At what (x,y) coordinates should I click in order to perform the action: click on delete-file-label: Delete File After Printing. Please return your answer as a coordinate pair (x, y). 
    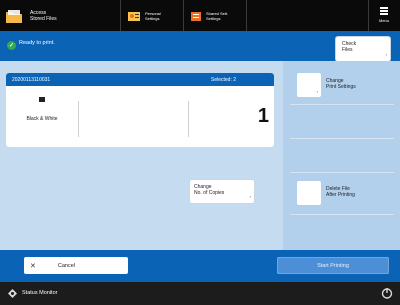
    Looking at the image, I should click on (340, 192).